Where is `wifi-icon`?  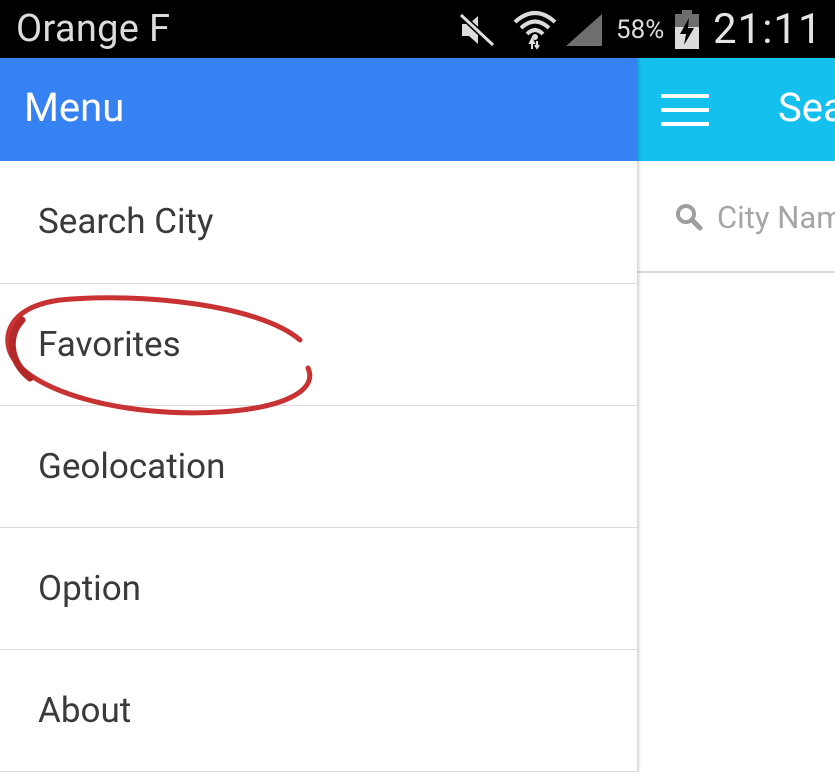
wifi-icon is located at coordinates (535, 30).